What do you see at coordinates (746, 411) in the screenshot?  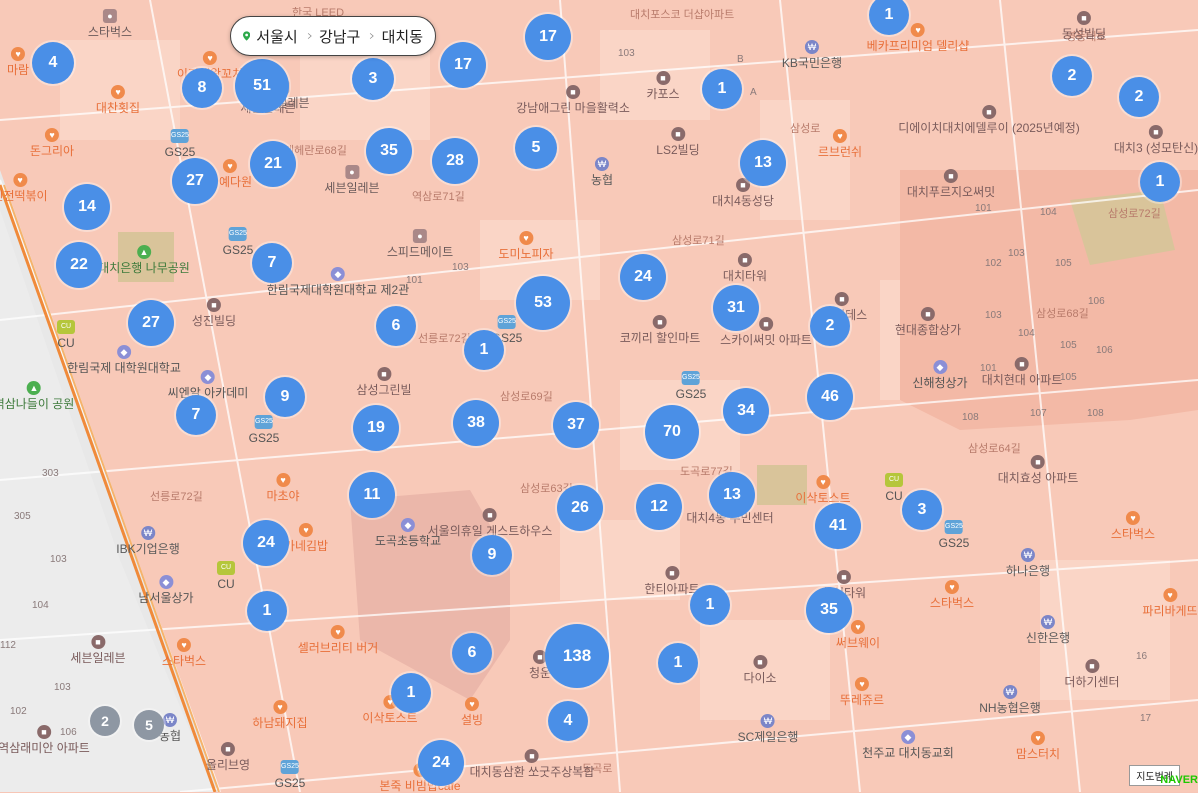 I see `cluster-marker: 34` at bounding box center [746, 411].